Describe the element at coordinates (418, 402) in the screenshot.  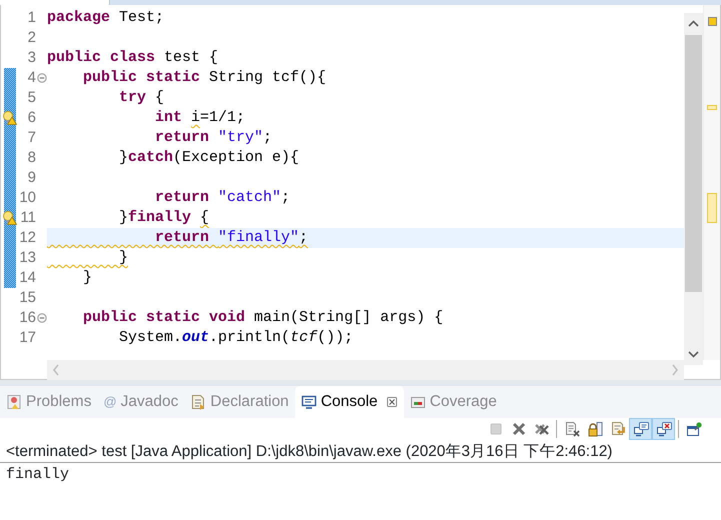
I see `coverage-icon` at that location.